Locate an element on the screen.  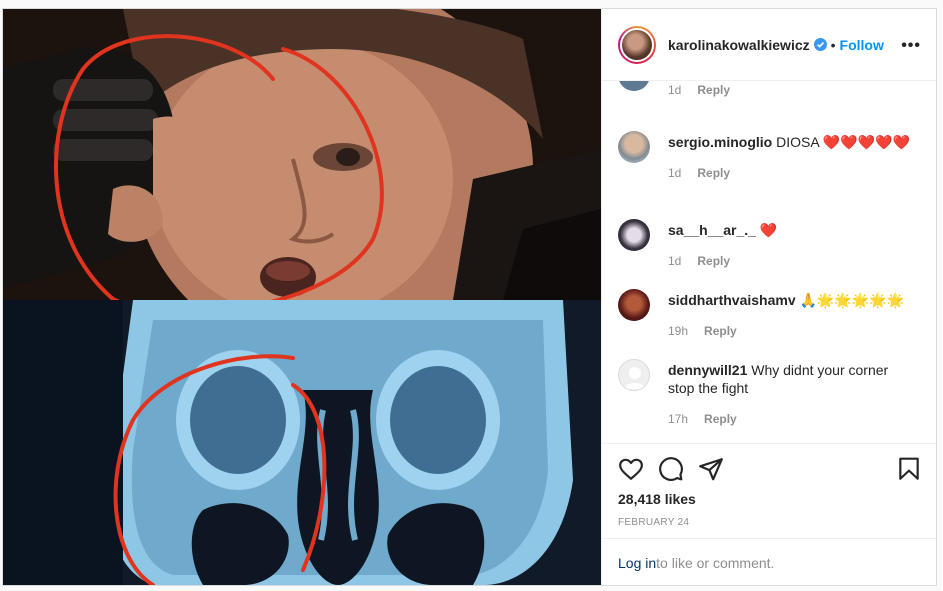
login-prompt-text: to like or comment. is located at coordinates (715, 562).